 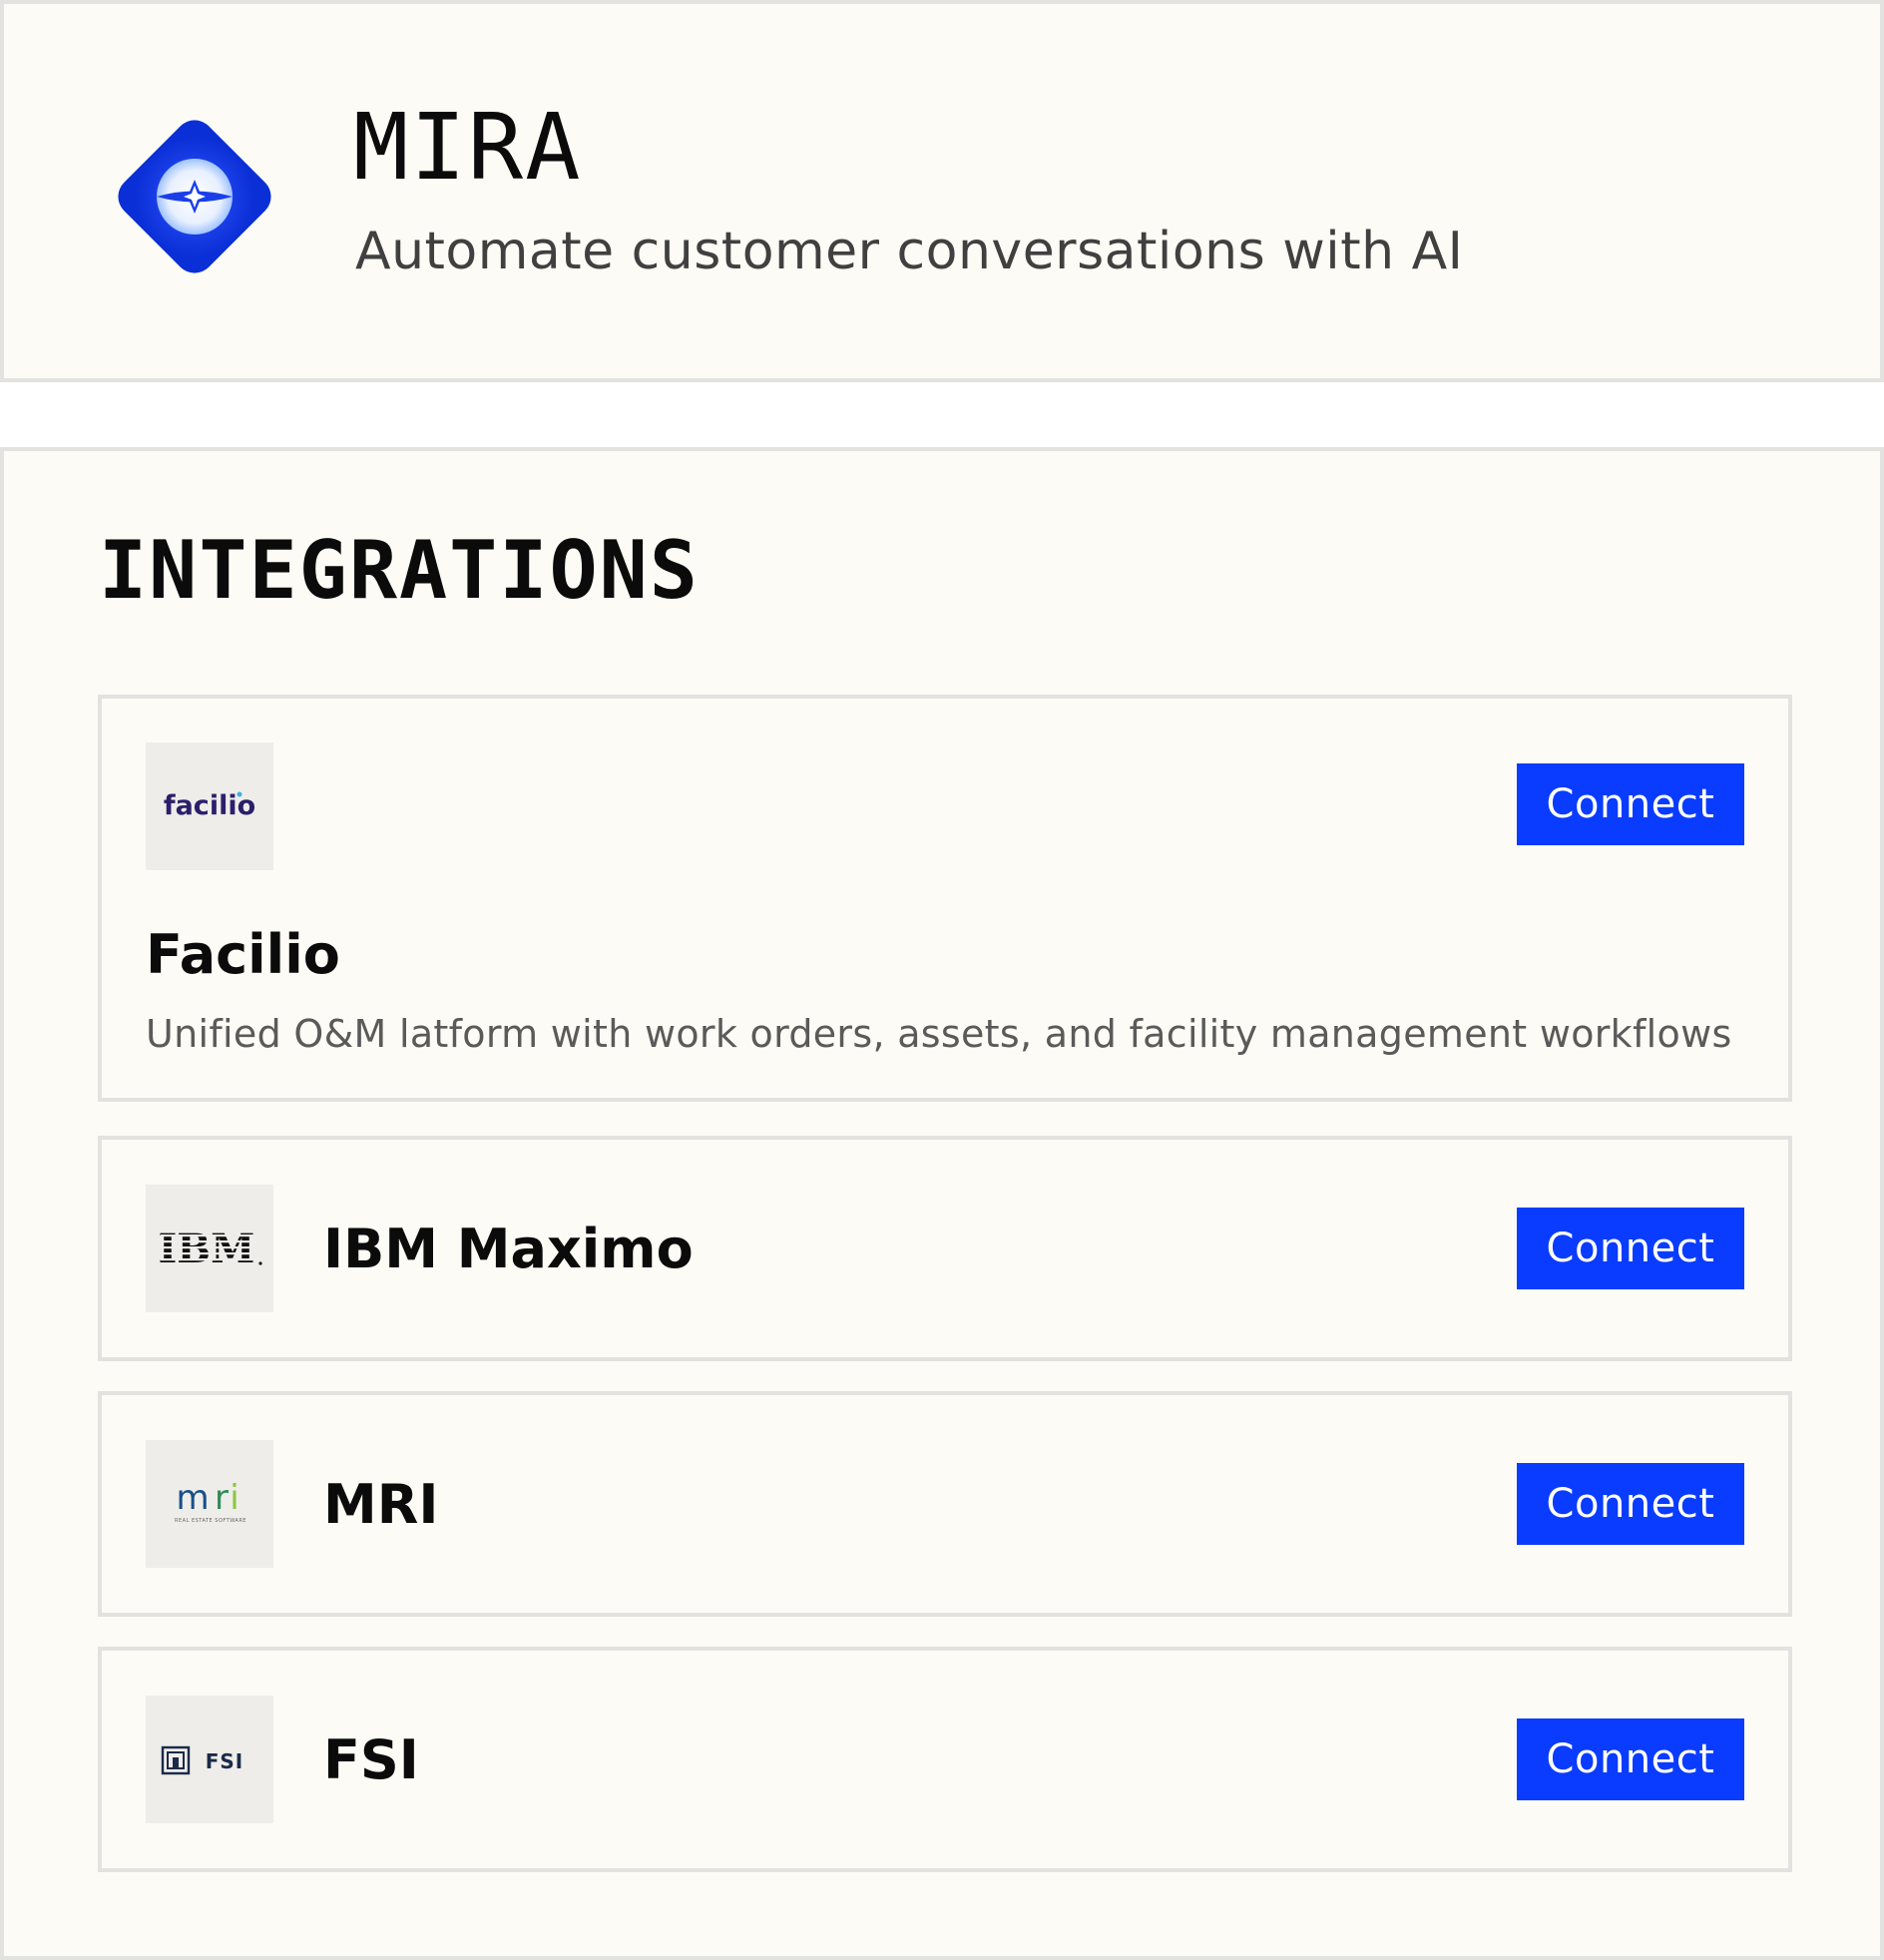 What do you see at coordinates (1630, 1248) in the screenshot?
I see `connect-button-ibm-maximo: Connect` at bounding box center [1630, 1248].